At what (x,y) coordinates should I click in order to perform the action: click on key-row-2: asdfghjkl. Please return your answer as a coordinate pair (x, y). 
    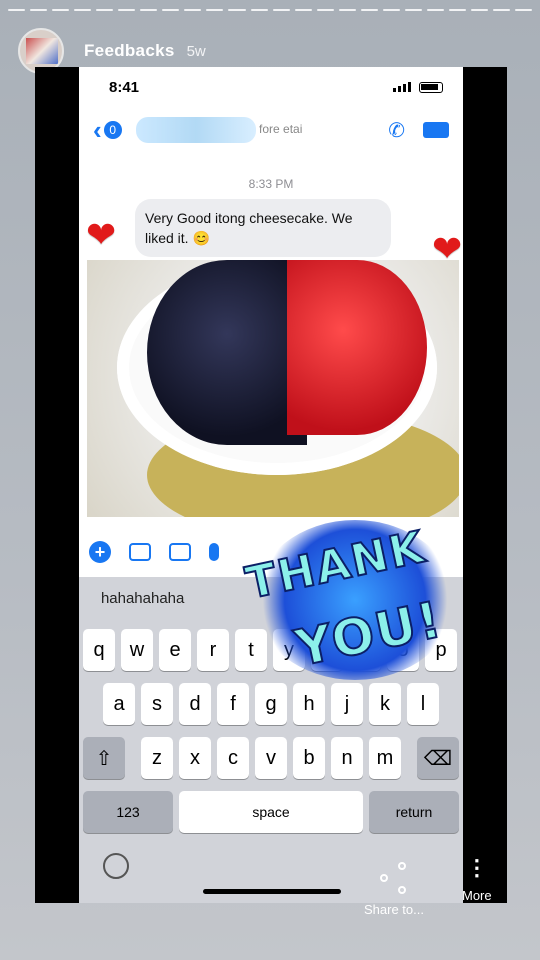
    Looking at the image, I should click on (271, 704).